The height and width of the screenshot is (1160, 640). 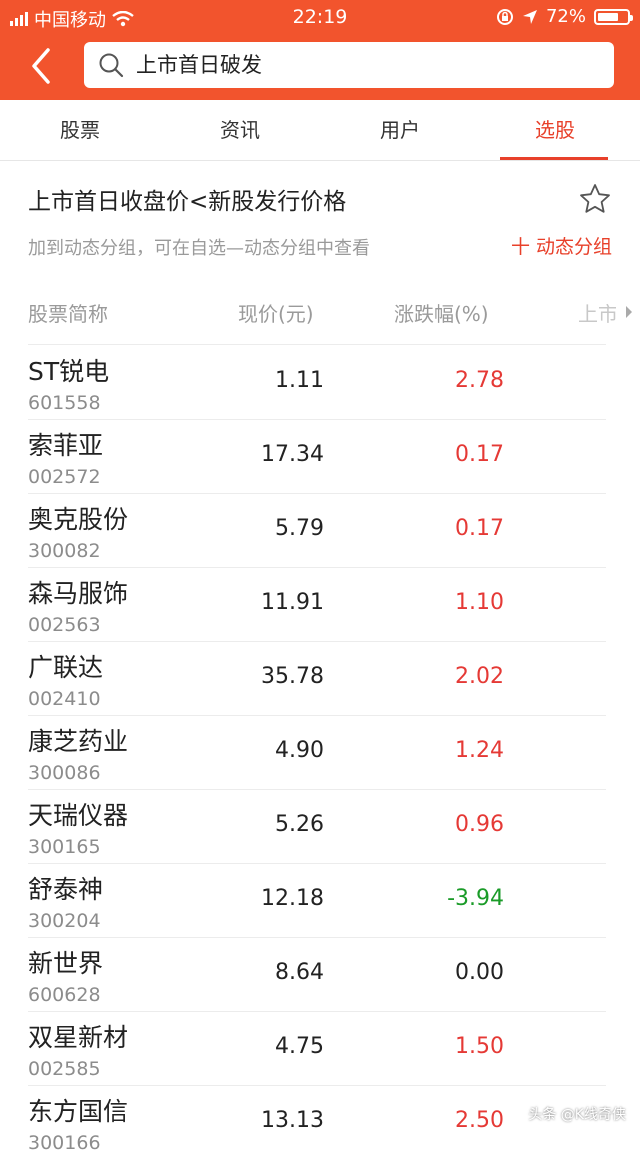 I want to click on search-tabs: 股票 资讯 用户 选股, so click(x=320, y=130).